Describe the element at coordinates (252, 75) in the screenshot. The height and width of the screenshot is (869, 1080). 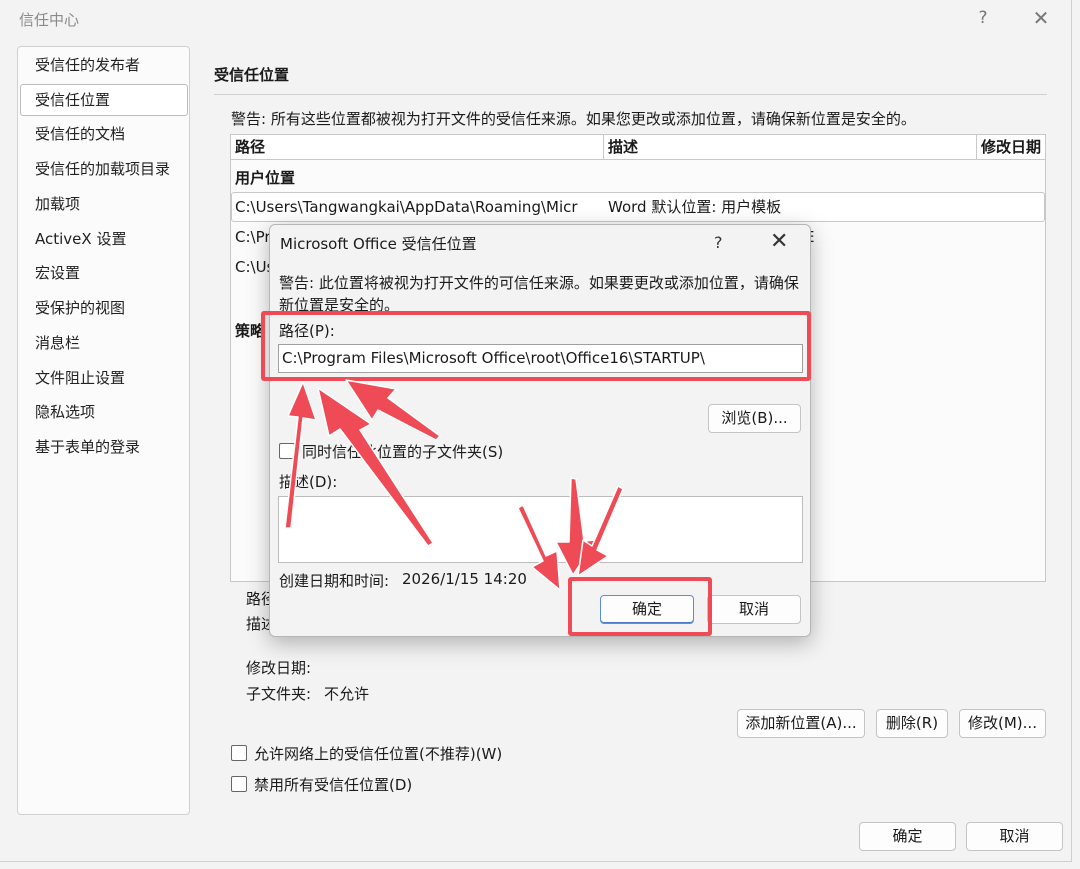
I see `section-heading: 受信任位置` at that location.